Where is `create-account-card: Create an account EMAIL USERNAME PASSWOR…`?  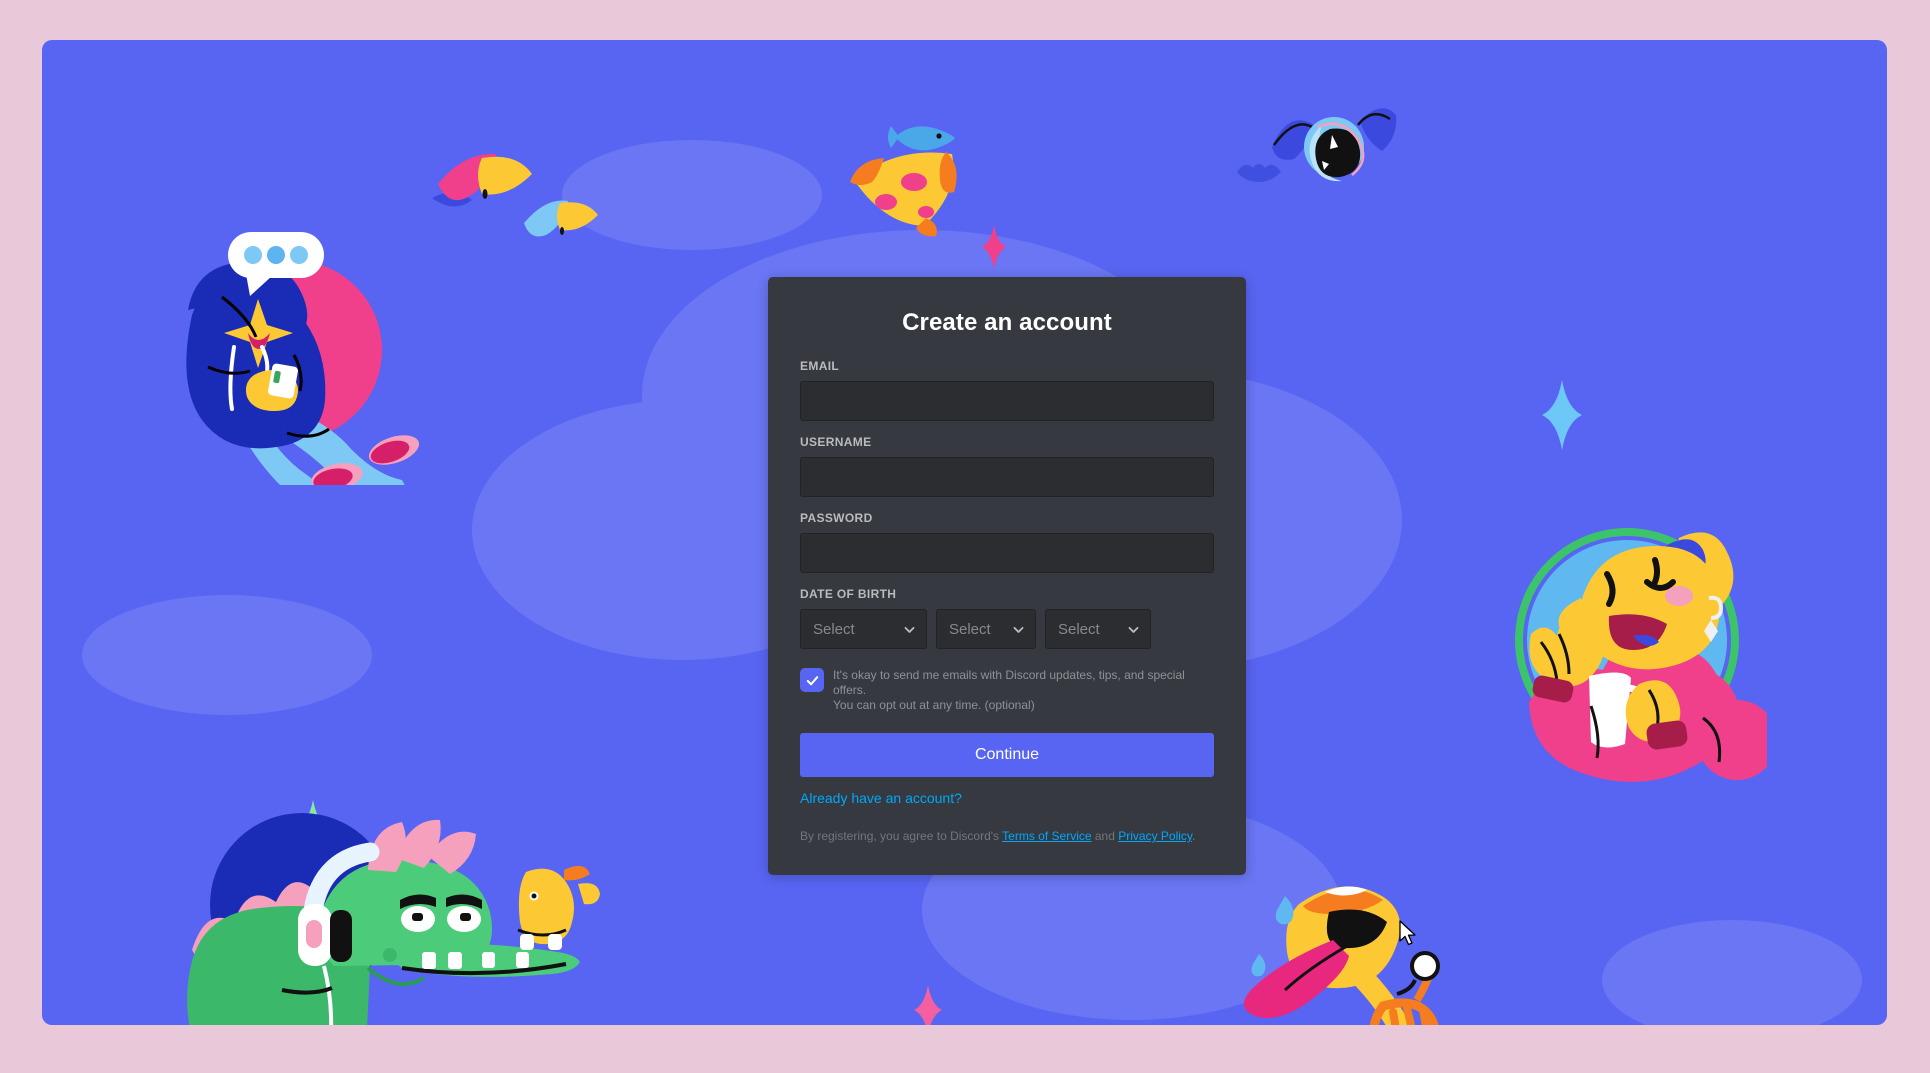 create-account-card: Create an account EMAIL USERNAME PASSWOR… is located at coordinates (1007, 576).